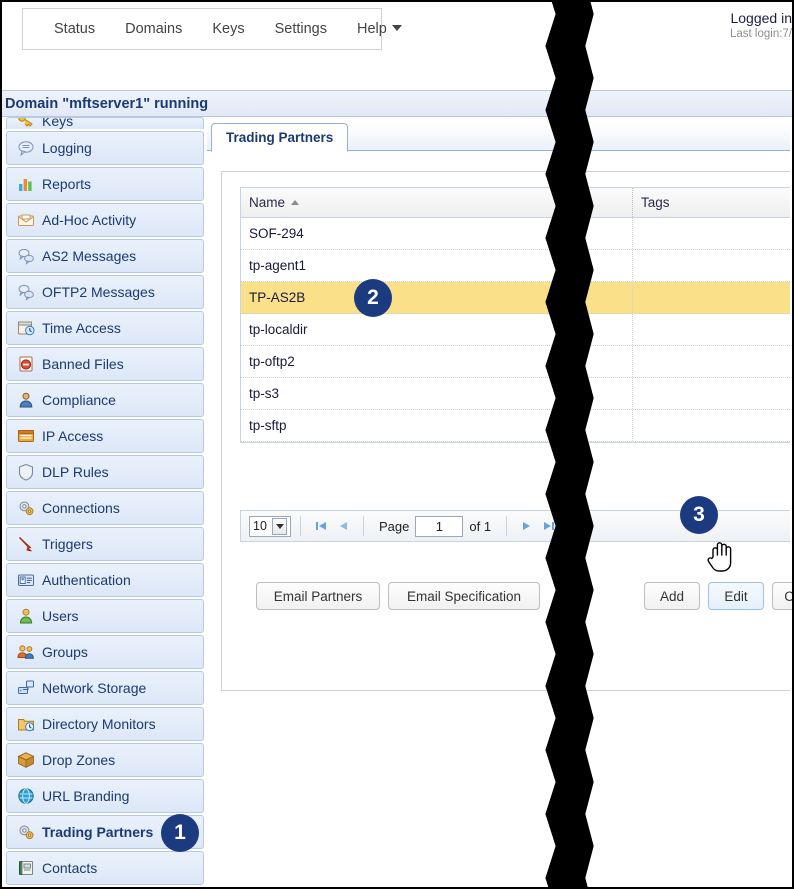 This screenshot has height=889, width=794. Describe the element at coordinates (105, 220) in the screenshot. I see `sidebar-item-ad-hoc-activity: Ad-Hoc Activity` at that location.